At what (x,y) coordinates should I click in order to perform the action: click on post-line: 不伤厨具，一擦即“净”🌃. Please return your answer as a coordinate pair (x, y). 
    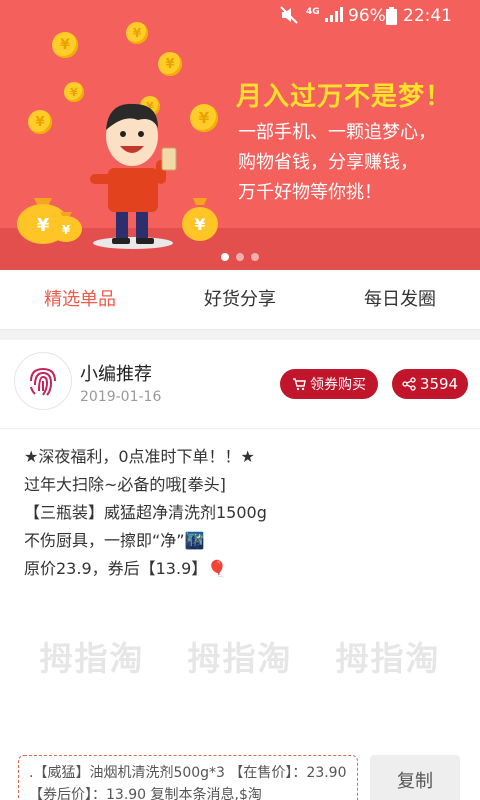
    Looking at the image, I should click on (114, 540).